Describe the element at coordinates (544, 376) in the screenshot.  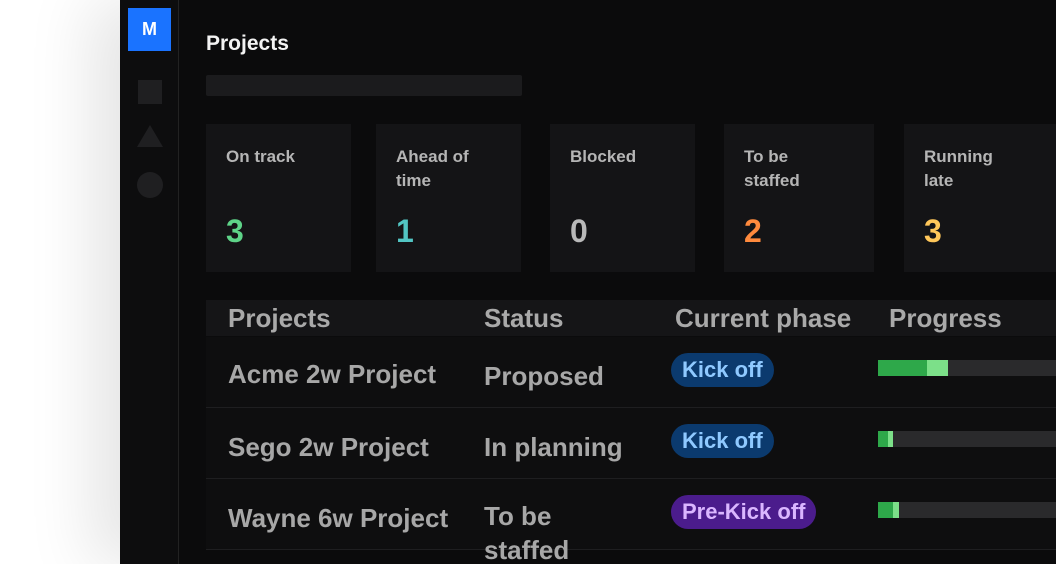
I see `project-status: Proposed` at that location.